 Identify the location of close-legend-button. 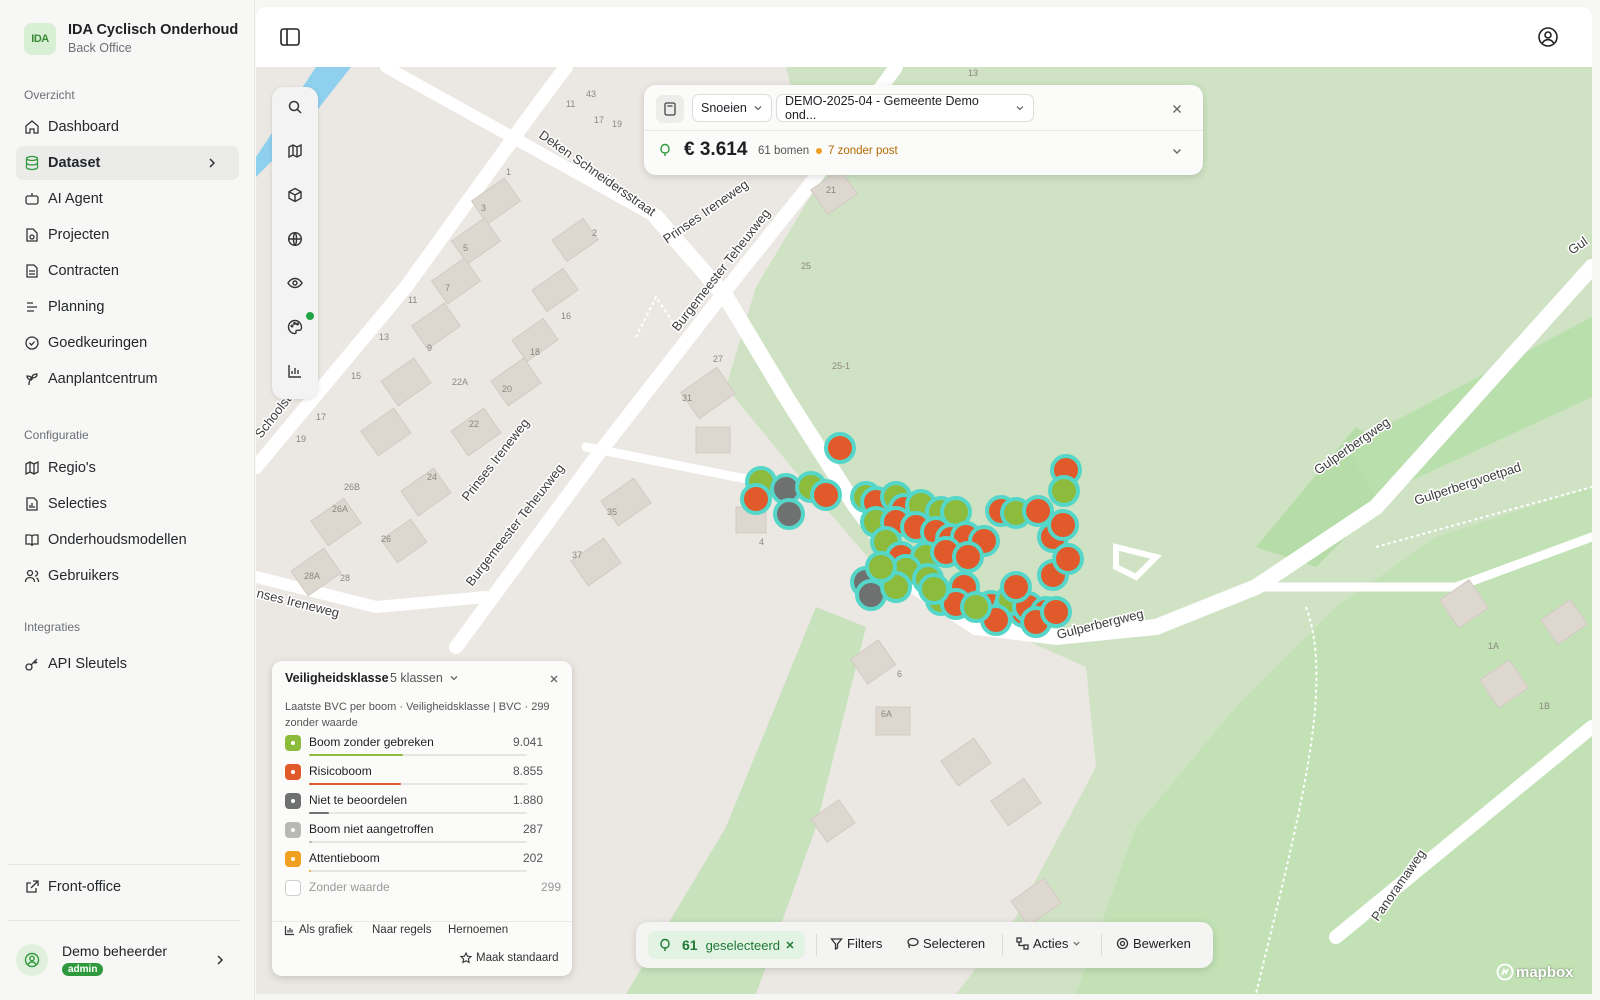
(554, 679).